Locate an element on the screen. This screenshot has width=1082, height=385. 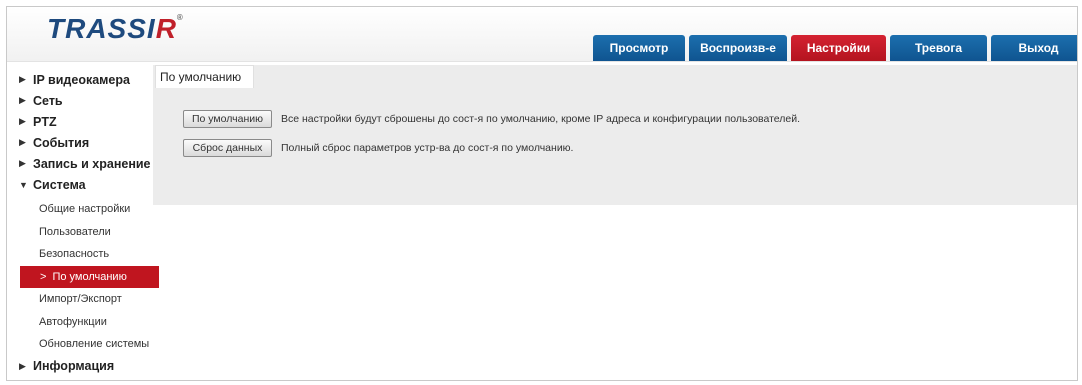
sidebar-subitem-users: Пользователи is located at coordinates (83, 232).